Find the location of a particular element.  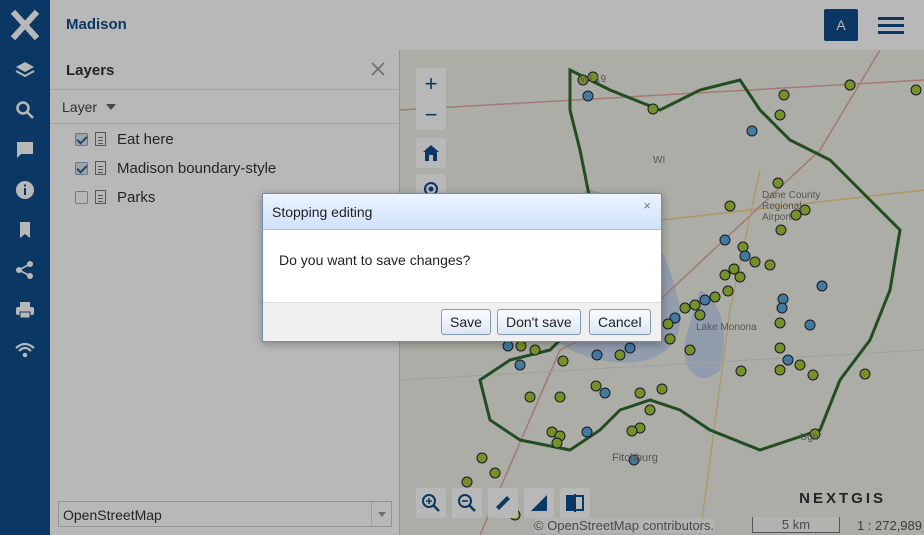

cancel-button: Cancel is located at coordinates (620, 322).